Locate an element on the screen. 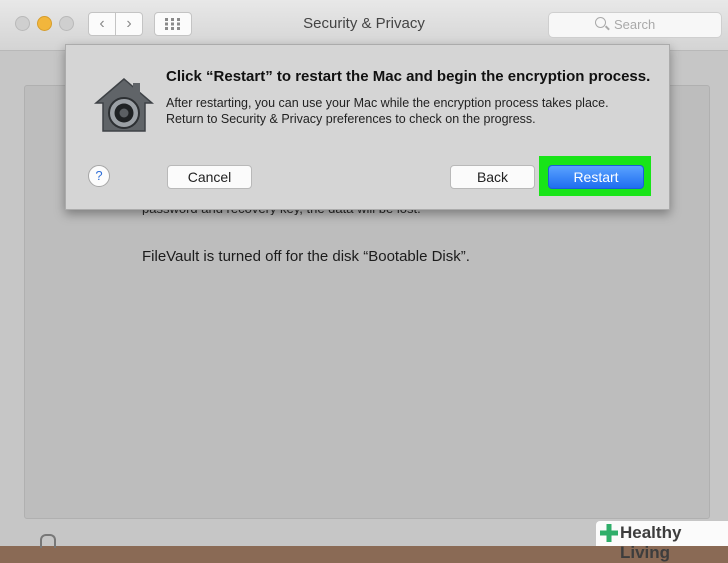 This screenshot has width=728, height=563. back-button: Back is located at coordinates (492, 177).